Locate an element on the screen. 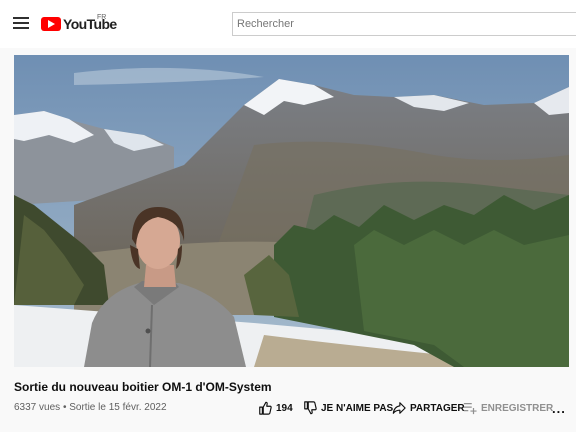  share-button: PARTAGER is located at coordinates (428, 408).